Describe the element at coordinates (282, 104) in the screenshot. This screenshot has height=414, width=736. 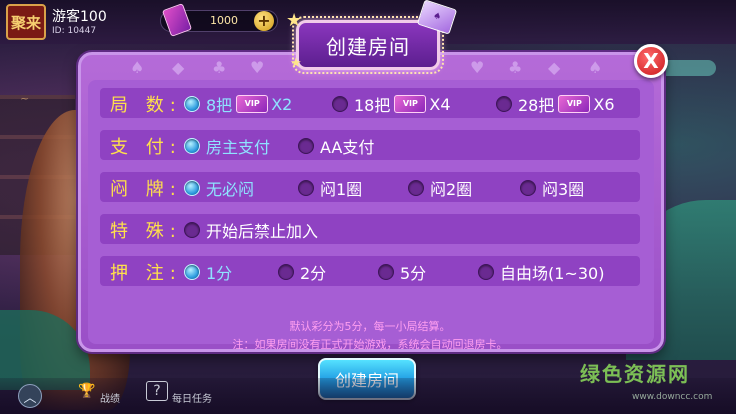
I see `rounds-multiplier: X2` at that location.